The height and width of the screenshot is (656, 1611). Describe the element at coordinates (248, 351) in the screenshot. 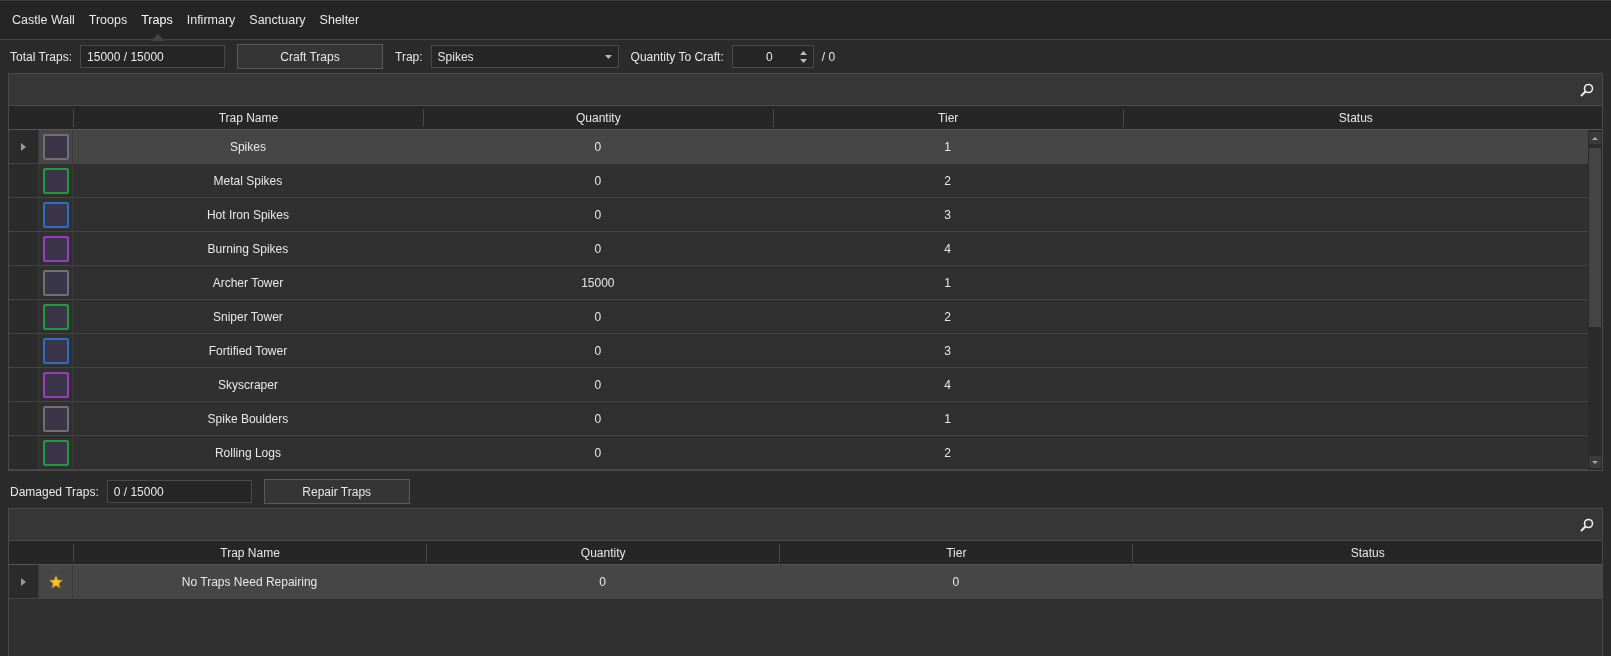

I see `table-cell-text: Fortified Tower` at that location.